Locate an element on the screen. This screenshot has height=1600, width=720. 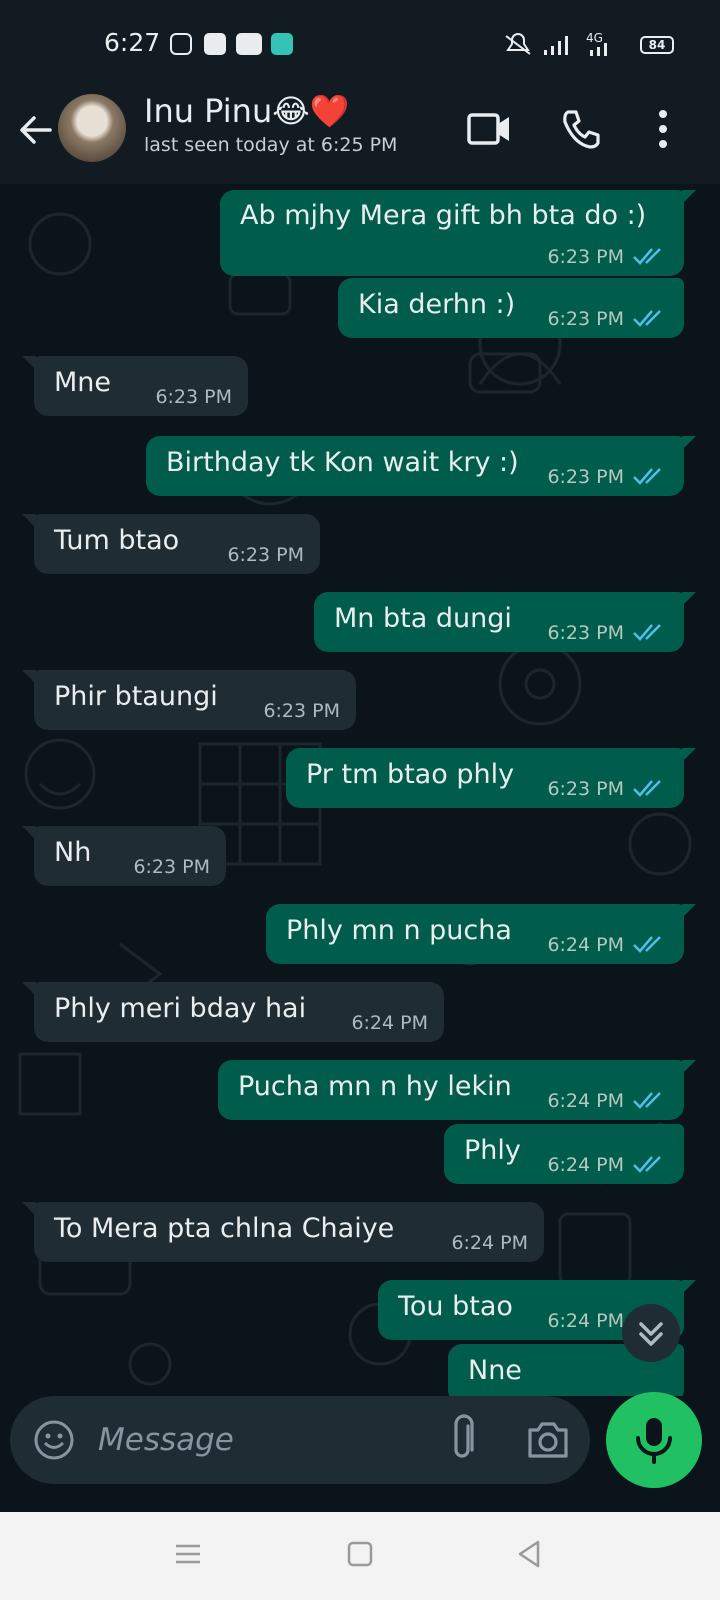
contact-name: Inu Pinu😂❤️ is located at coordinates (246, 111).